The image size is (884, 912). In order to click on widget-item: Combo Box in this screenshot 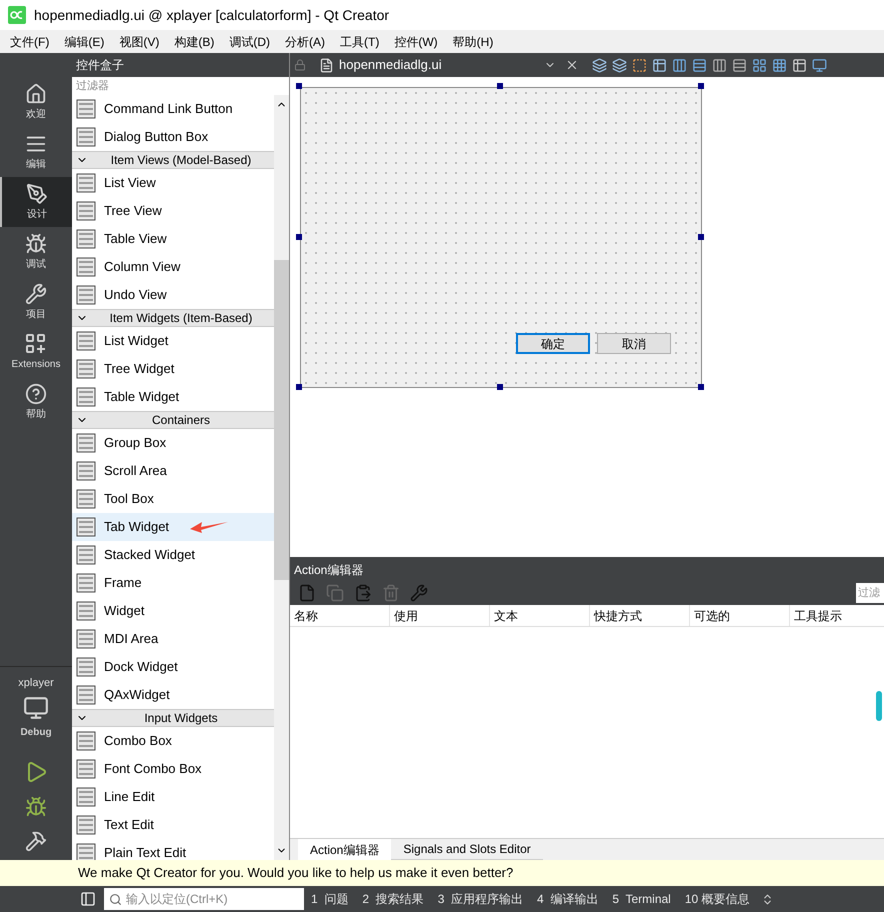, I will do `click(173, 741)`.